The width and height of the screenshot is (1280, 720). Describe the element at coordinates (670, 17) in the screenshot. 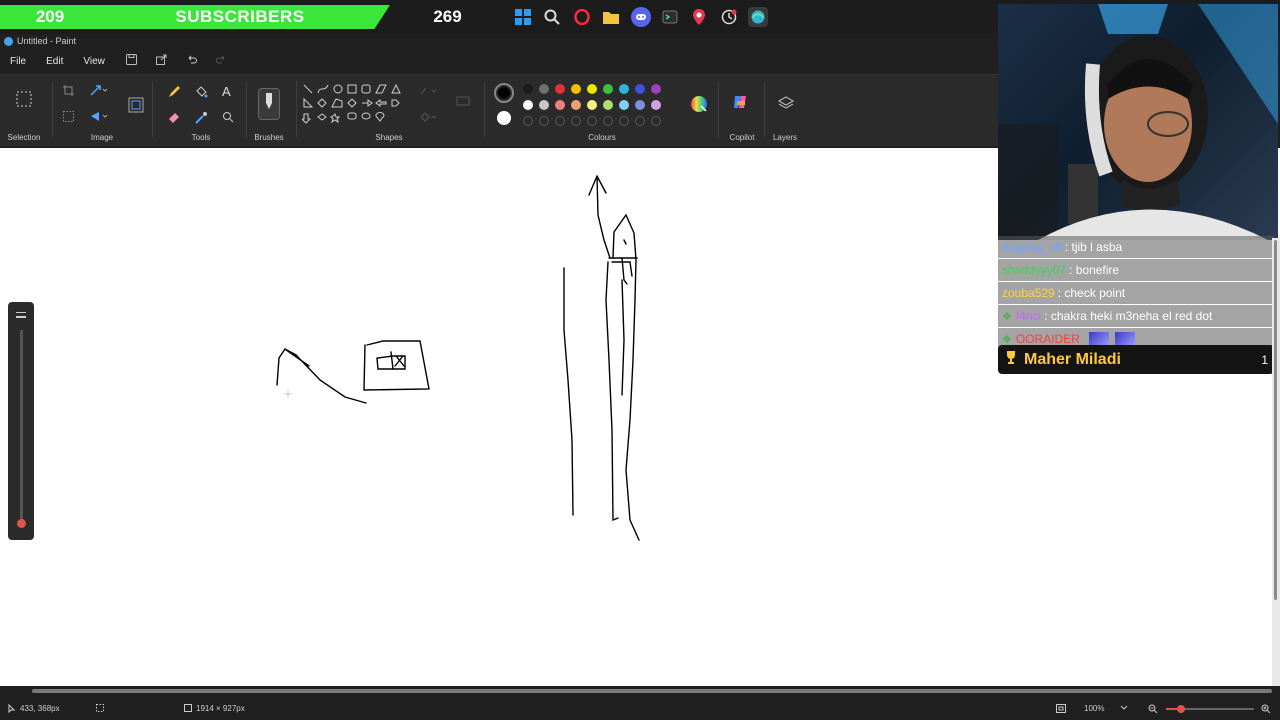

I see `terminal-icon` at that location.